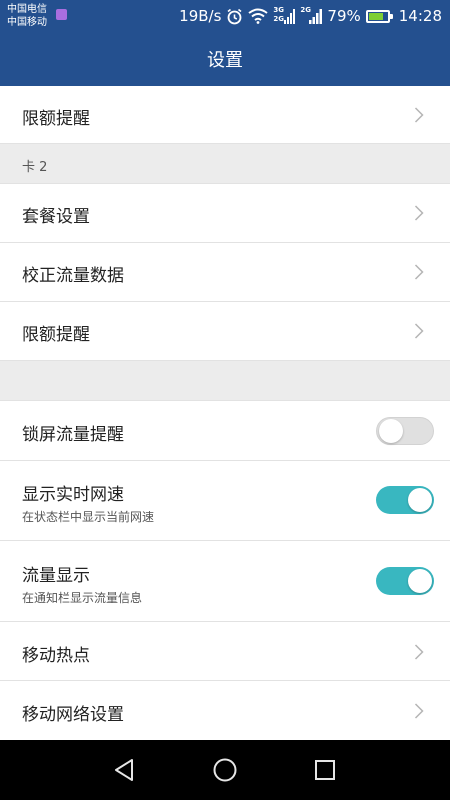 The width and height of the screenshot is (450, 800). What do you see at coordinates (375, 16) in the screenshot?
I see `battery-fill` at bounding box center [375, 16].